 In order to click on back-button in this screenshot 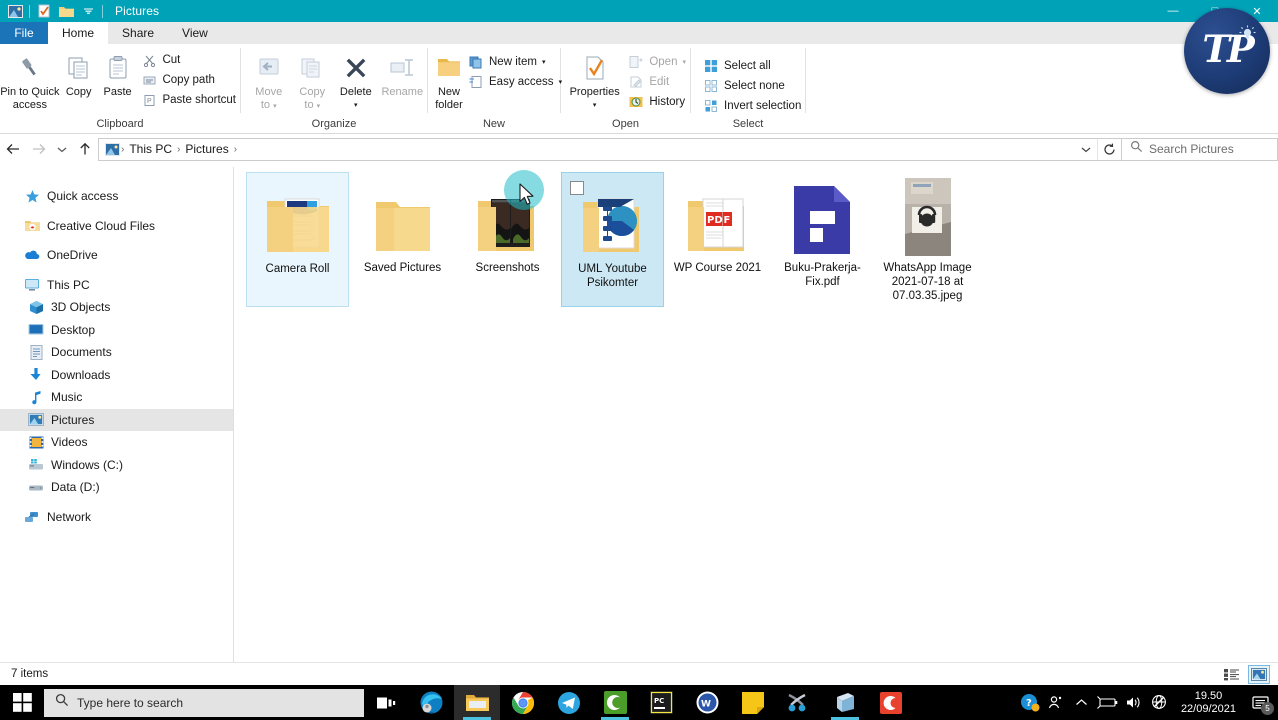, I will do `click(13, 149)`.